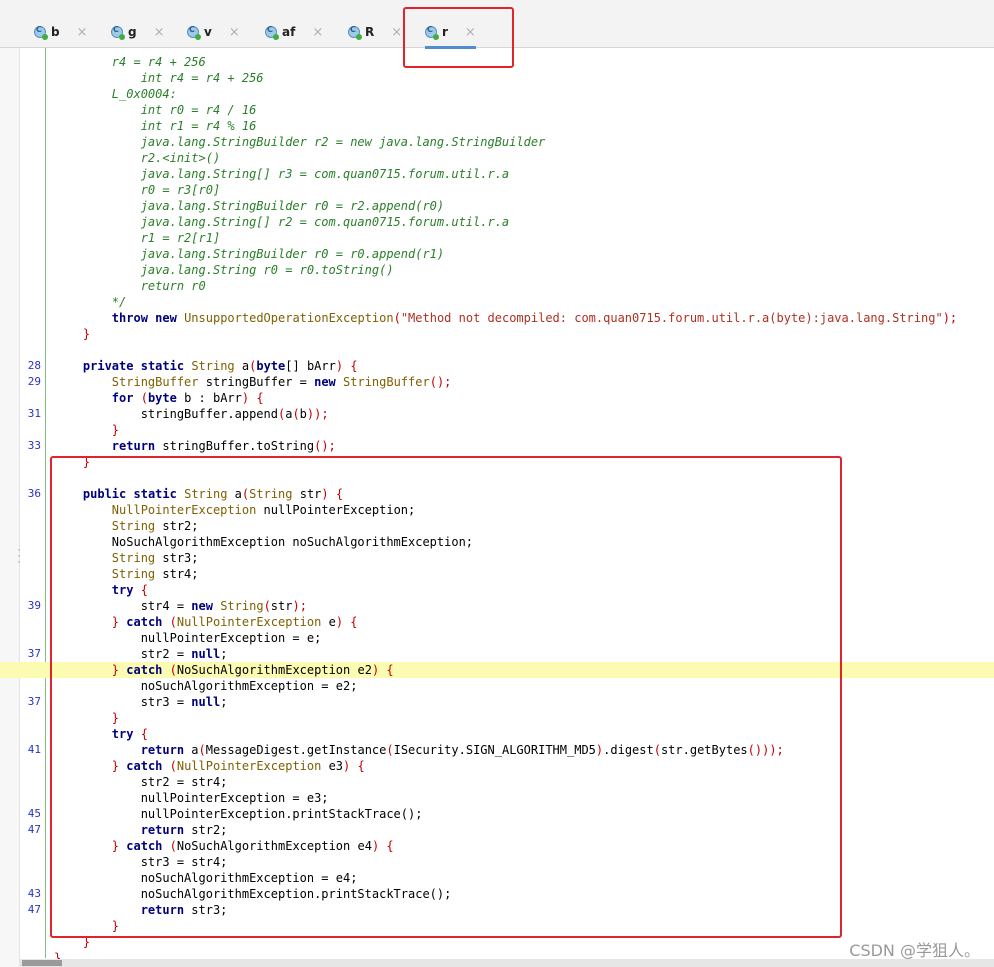 The height and width of the screenshot is (967, 994). Describe the element at coordinates (497, 78) in the screenshot. I see `code-line: int r4 = r4 + 256` at that location.